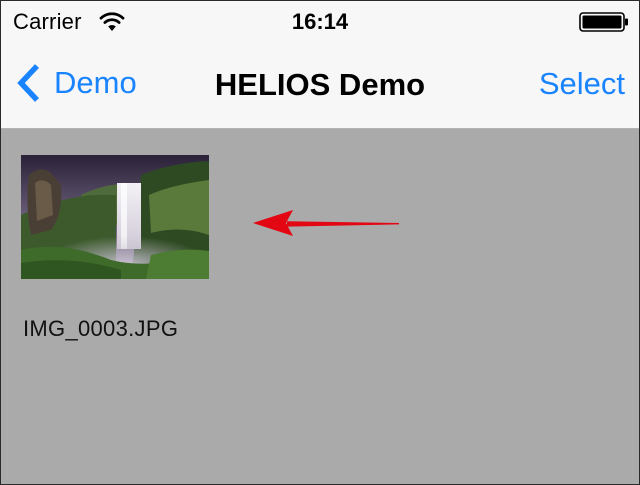 The height and width of the screenshot is (485, 640). Describe the element at coordinates (101, 328) in the screenshot. I see `file-name-label: IMG_0003.JPG` at that location.